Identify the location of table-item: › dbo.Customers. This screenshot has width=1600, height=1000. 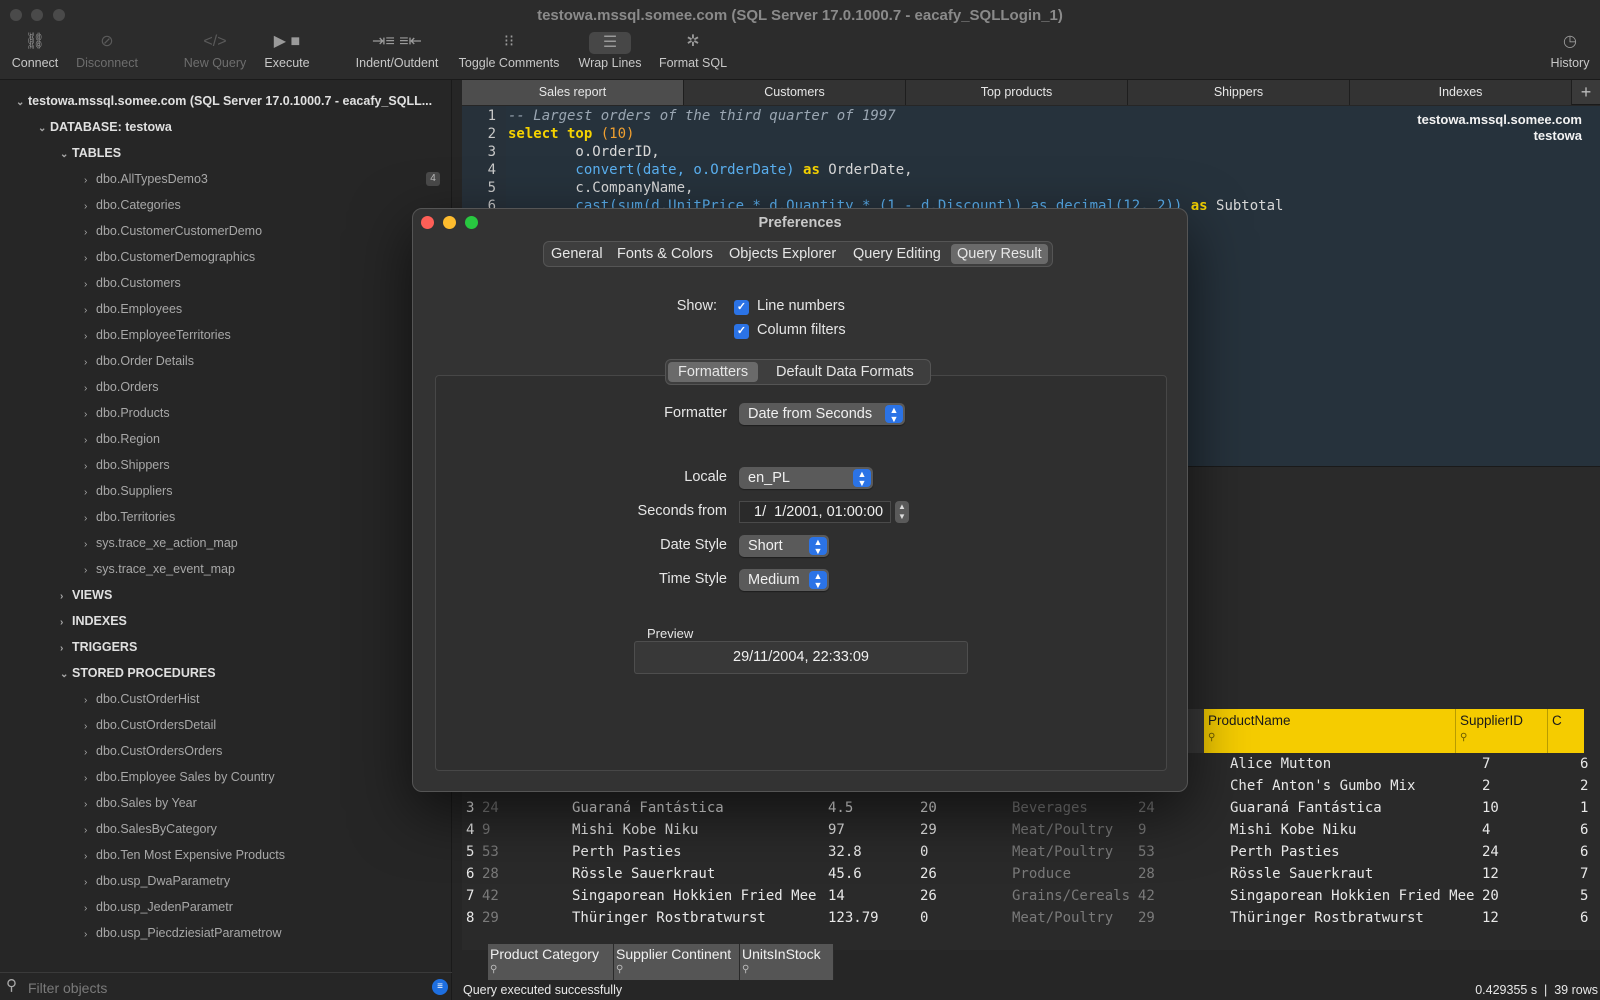
(132, 283).